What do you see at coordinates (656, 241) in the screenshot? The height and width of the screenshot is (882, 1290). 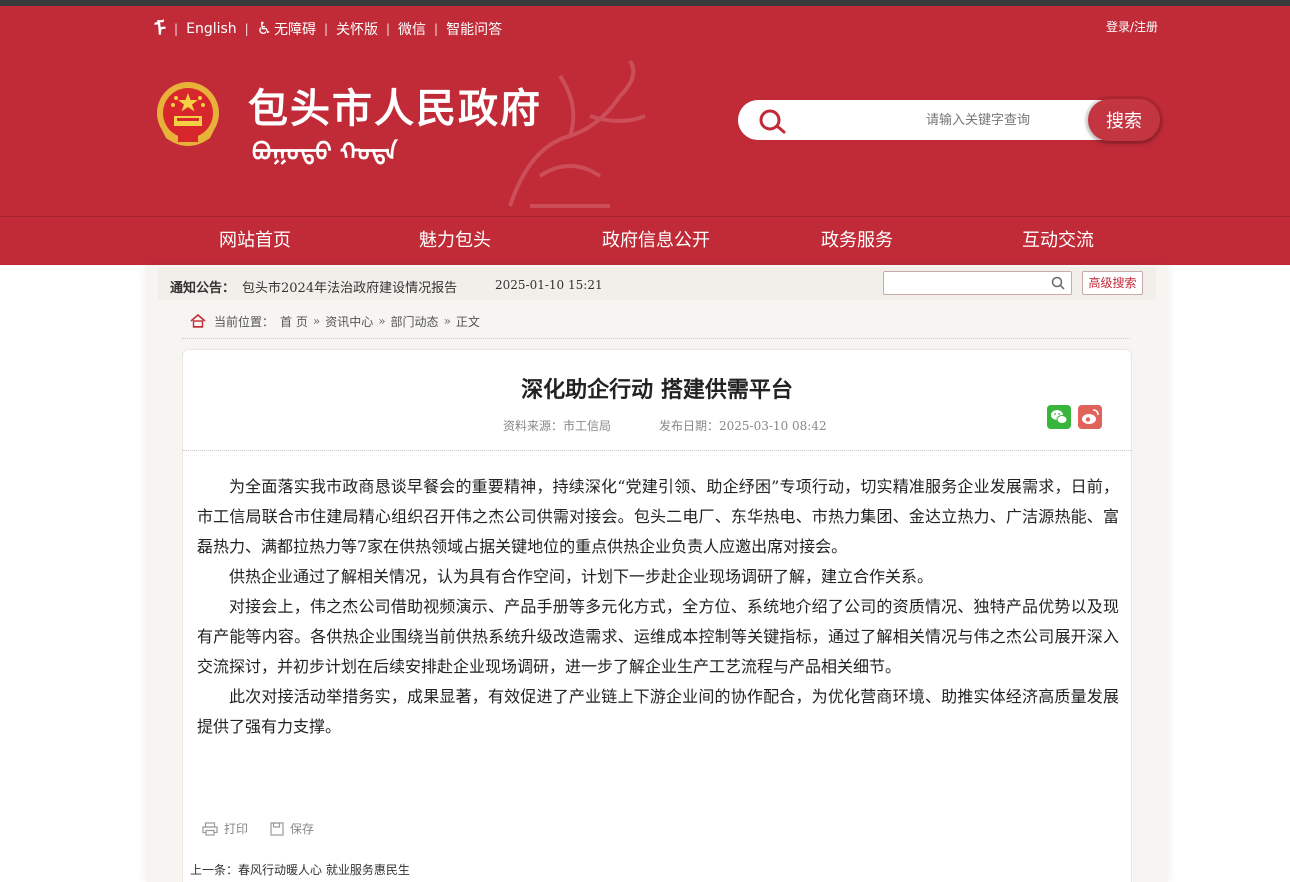 I see `nav-gov-info-disclosure: 政府信息公开` at bounding box center [656, 241].